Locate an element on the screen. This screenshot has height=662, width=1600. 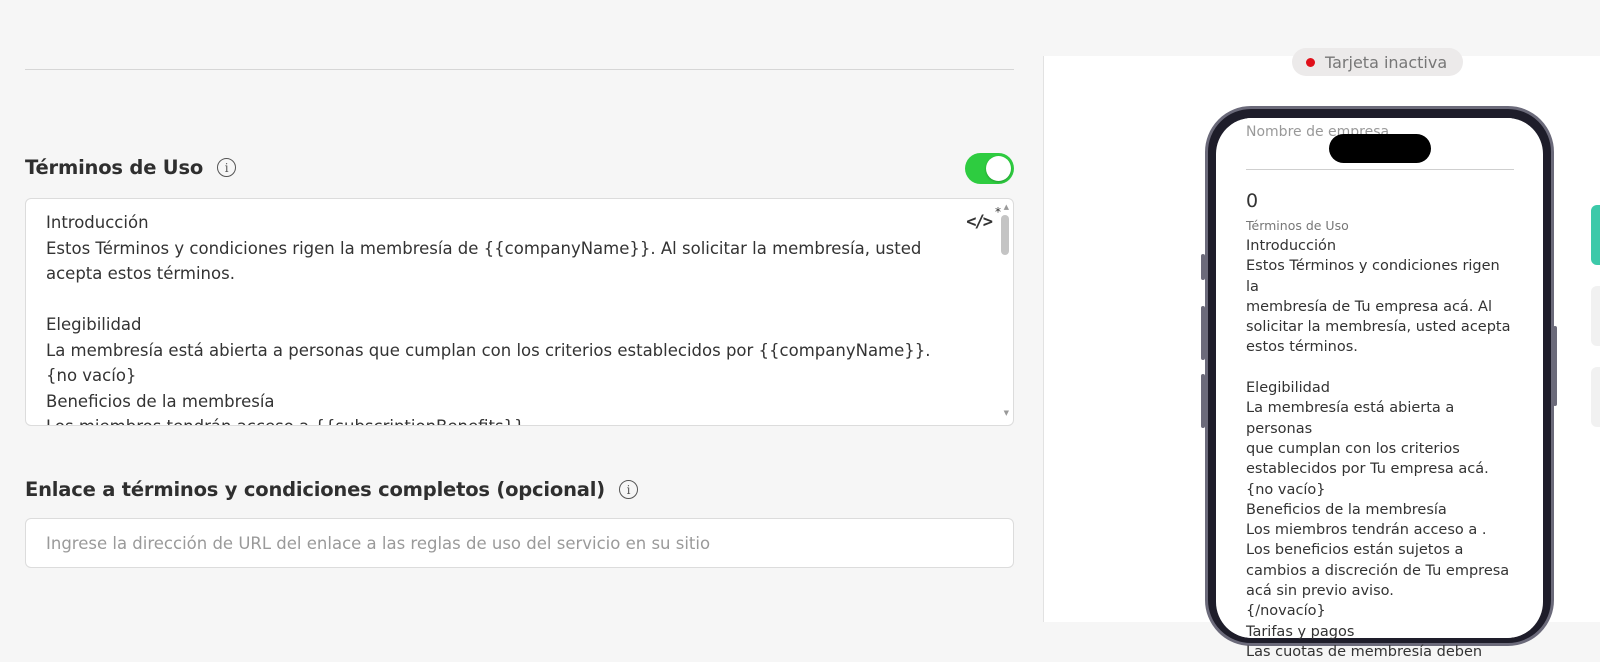
phone-power-button is located at coordinates (1555, 366).